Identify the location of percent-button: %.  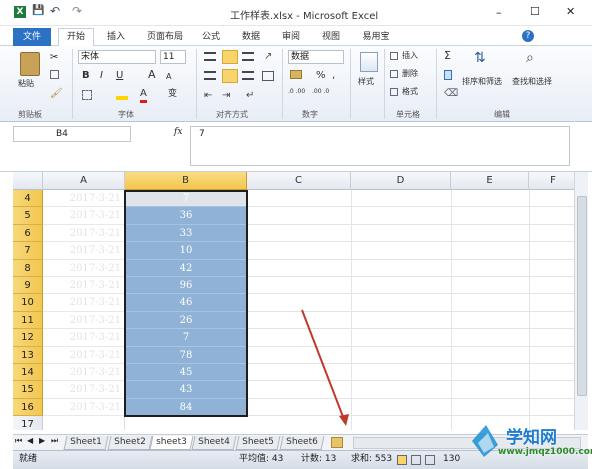
(321, 76).